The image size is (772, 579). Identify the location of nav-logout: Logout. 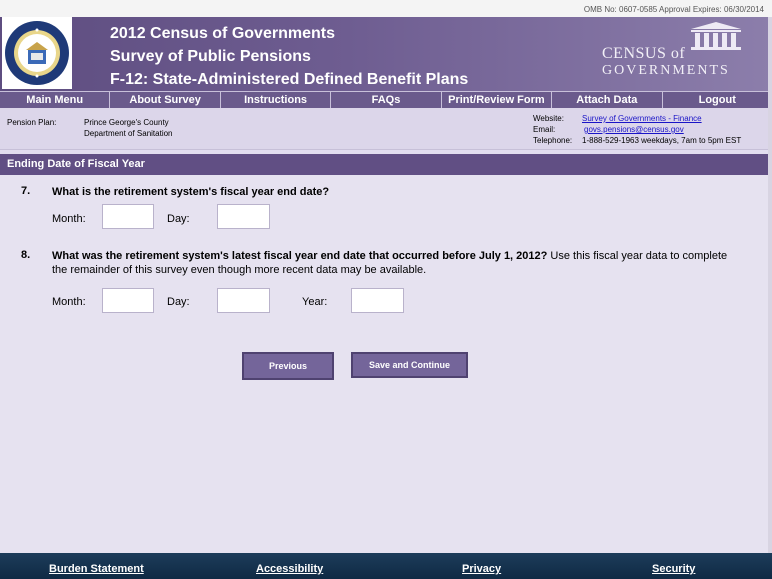
(717, 99).